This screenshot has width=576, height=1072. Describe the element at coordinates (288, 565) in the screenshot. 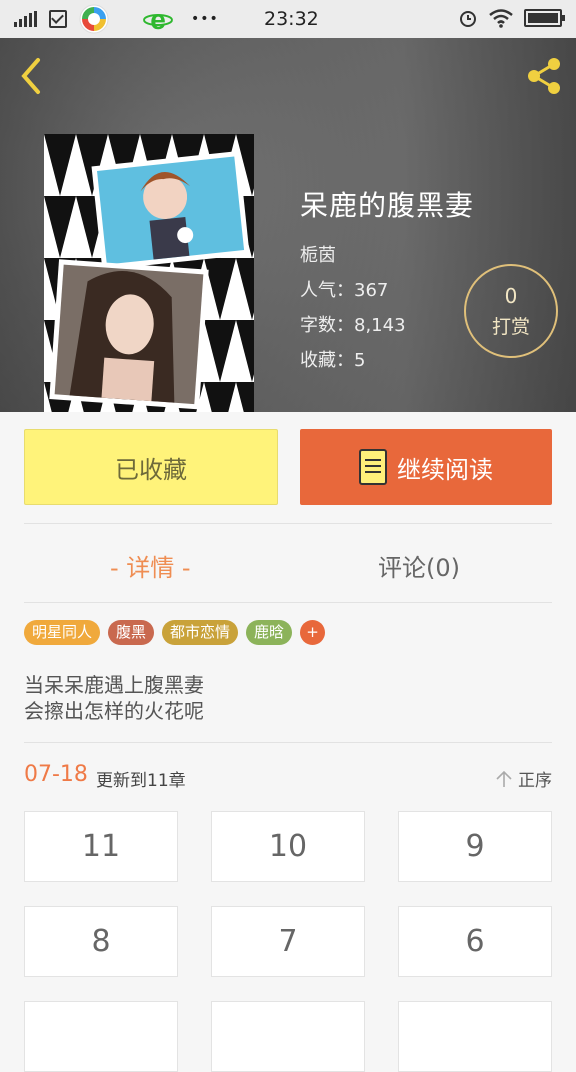

I see `detail-tabs: - 详情 - 评论(0)` at that location.